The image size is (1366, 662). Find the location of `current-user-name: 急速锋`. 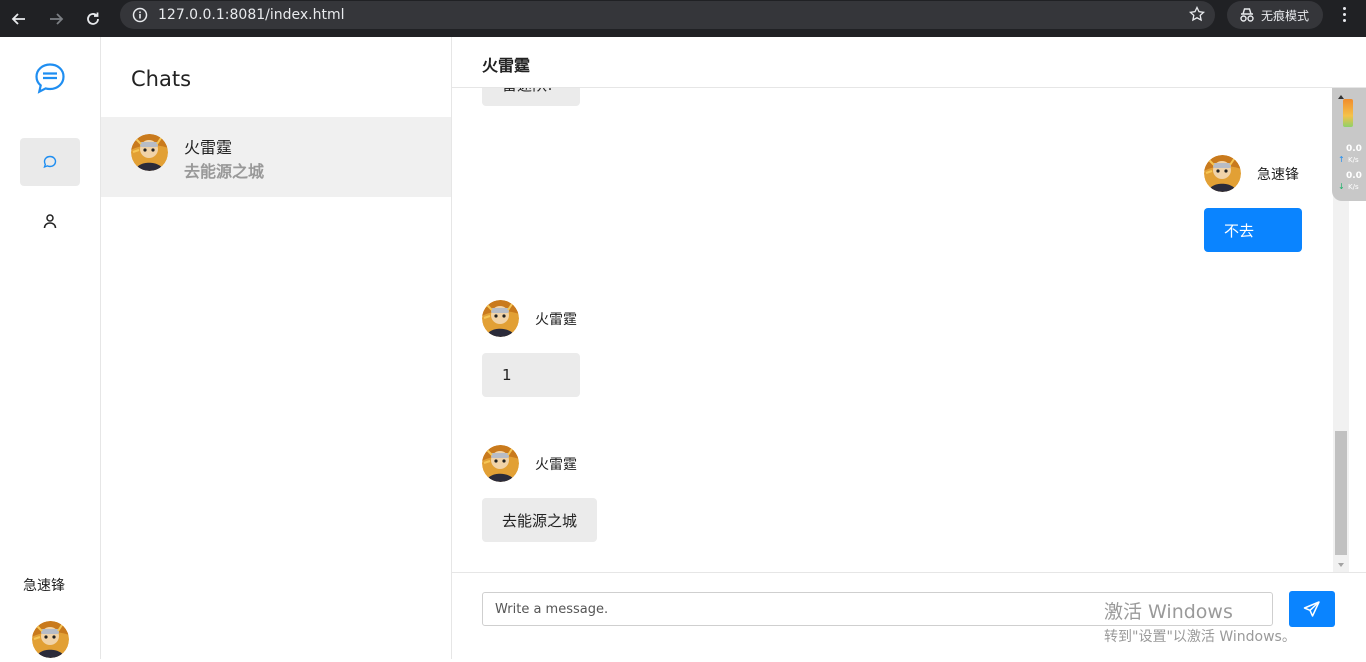

current-user-name: 急速锋 is located at coordinates (44, 586).